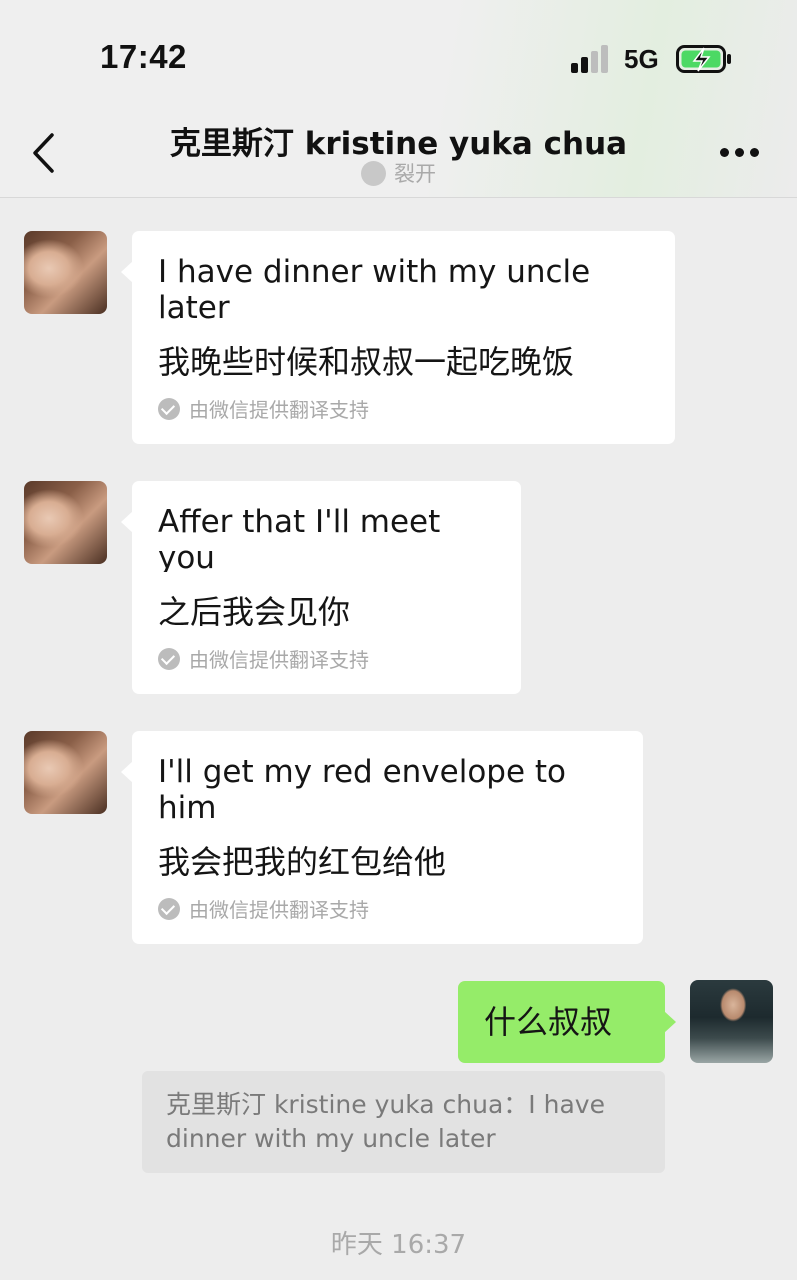 Image resolution: width=797 pixels, height=1280 pixels. What do you see at coordinates (567, 1022) in the screenshot?
I see `my-message-bubble: 什么叔叔` at bounding box center [567, 1022].